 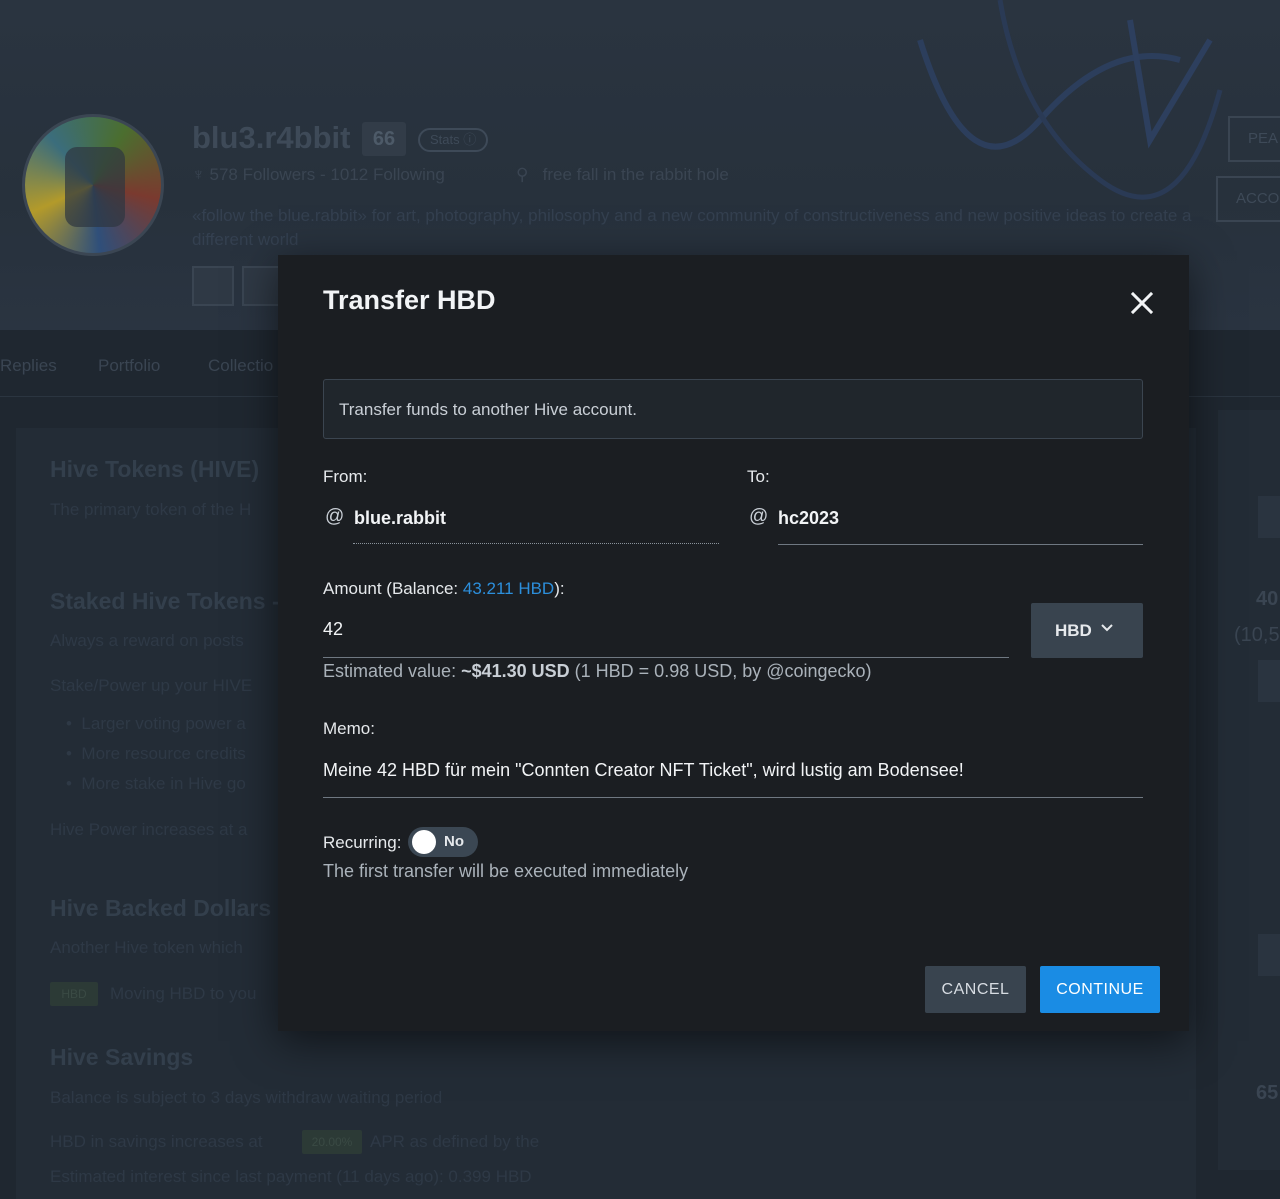 I want to click on bullet-voting: • Larger voting power a, so click(x=156, y=723).